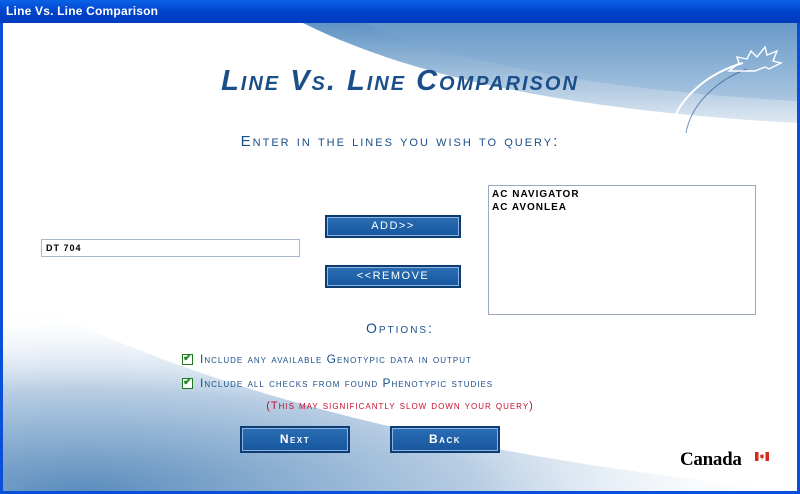 The image size is (800, 494). What do you see at coordinates (445, 439) in the screenshot?
I see `back-button: Back` at bounding box center [445, 439].